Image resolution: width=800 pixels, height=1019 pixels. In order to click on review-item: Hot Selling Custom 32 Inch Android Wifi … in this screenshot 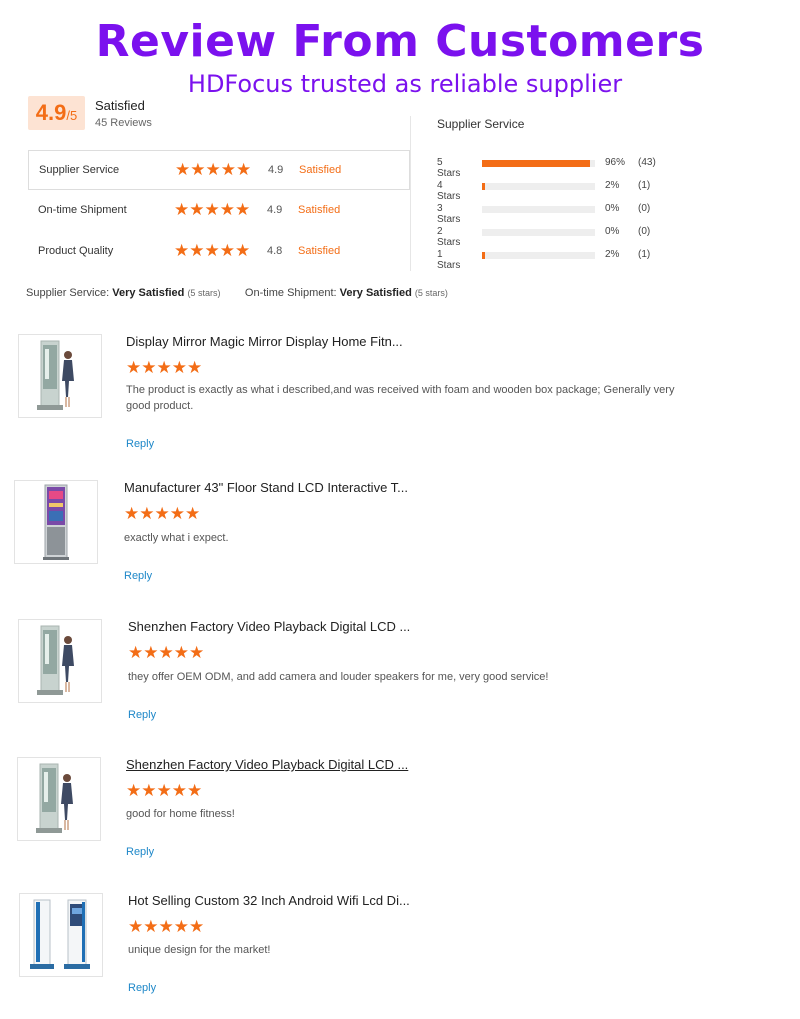, I will do `click(400, 953)`.